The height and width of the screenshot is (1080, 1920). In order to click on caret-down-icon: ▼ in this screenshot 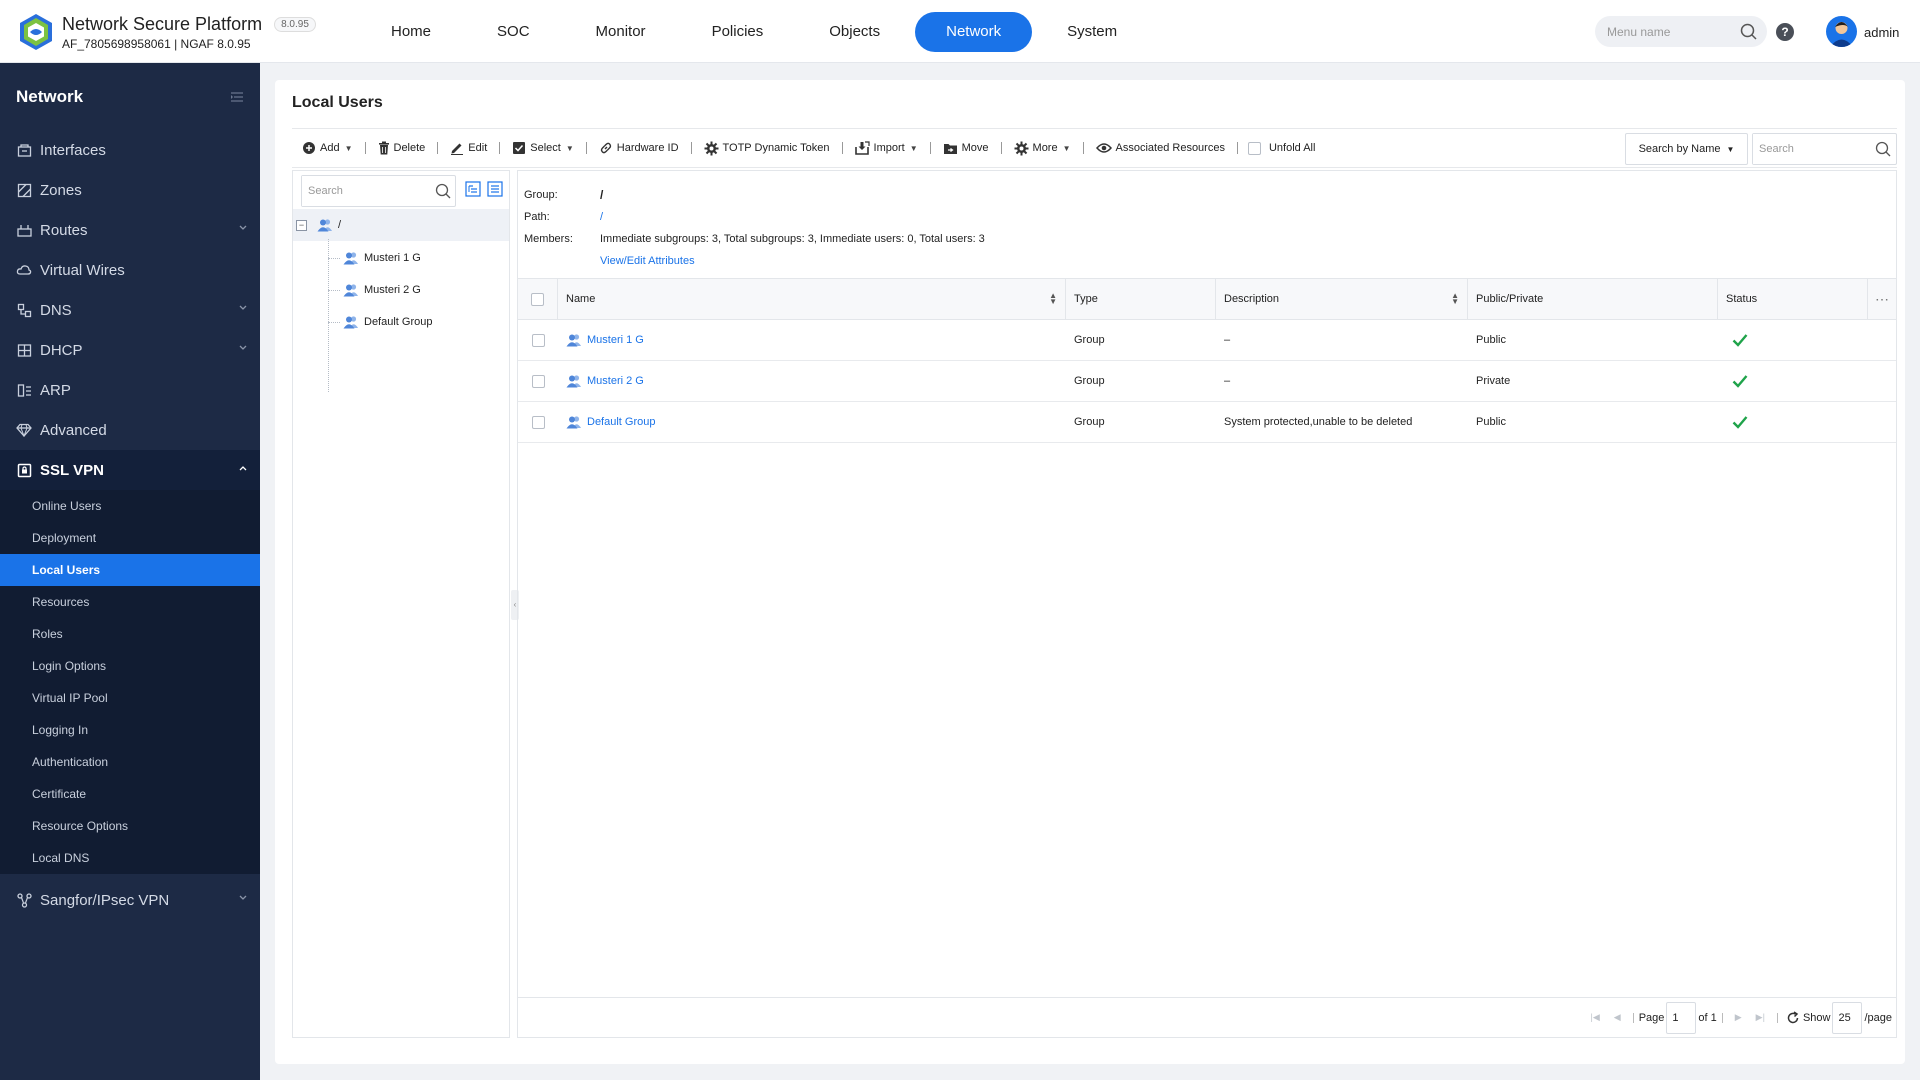, I will do `click(1066, 148)`.